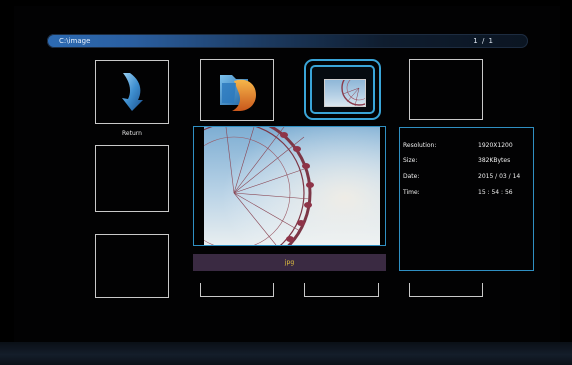 This screenshot has width=572, height=365. I want to click on selected-image-frame, so click(342, 89).